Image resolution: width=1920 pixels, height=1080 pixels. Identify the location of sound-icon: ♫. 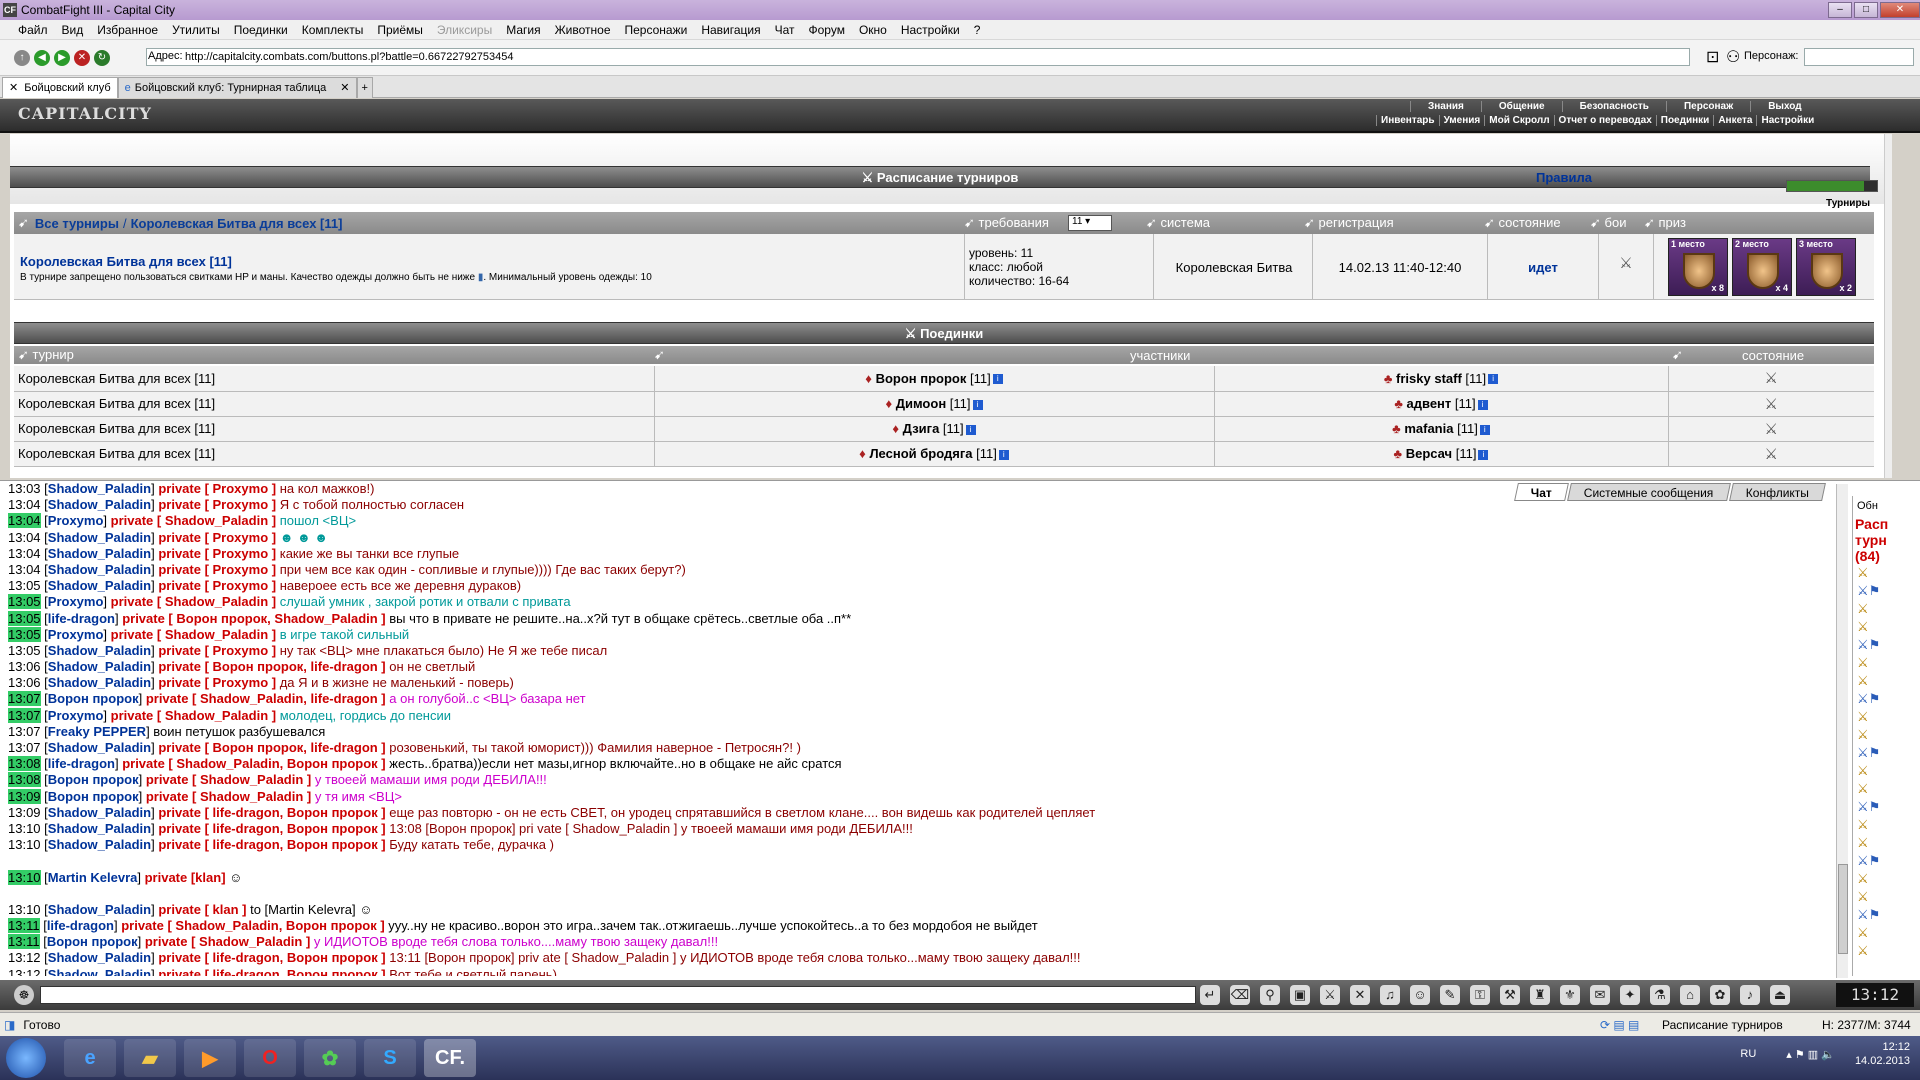
(1390, 995).